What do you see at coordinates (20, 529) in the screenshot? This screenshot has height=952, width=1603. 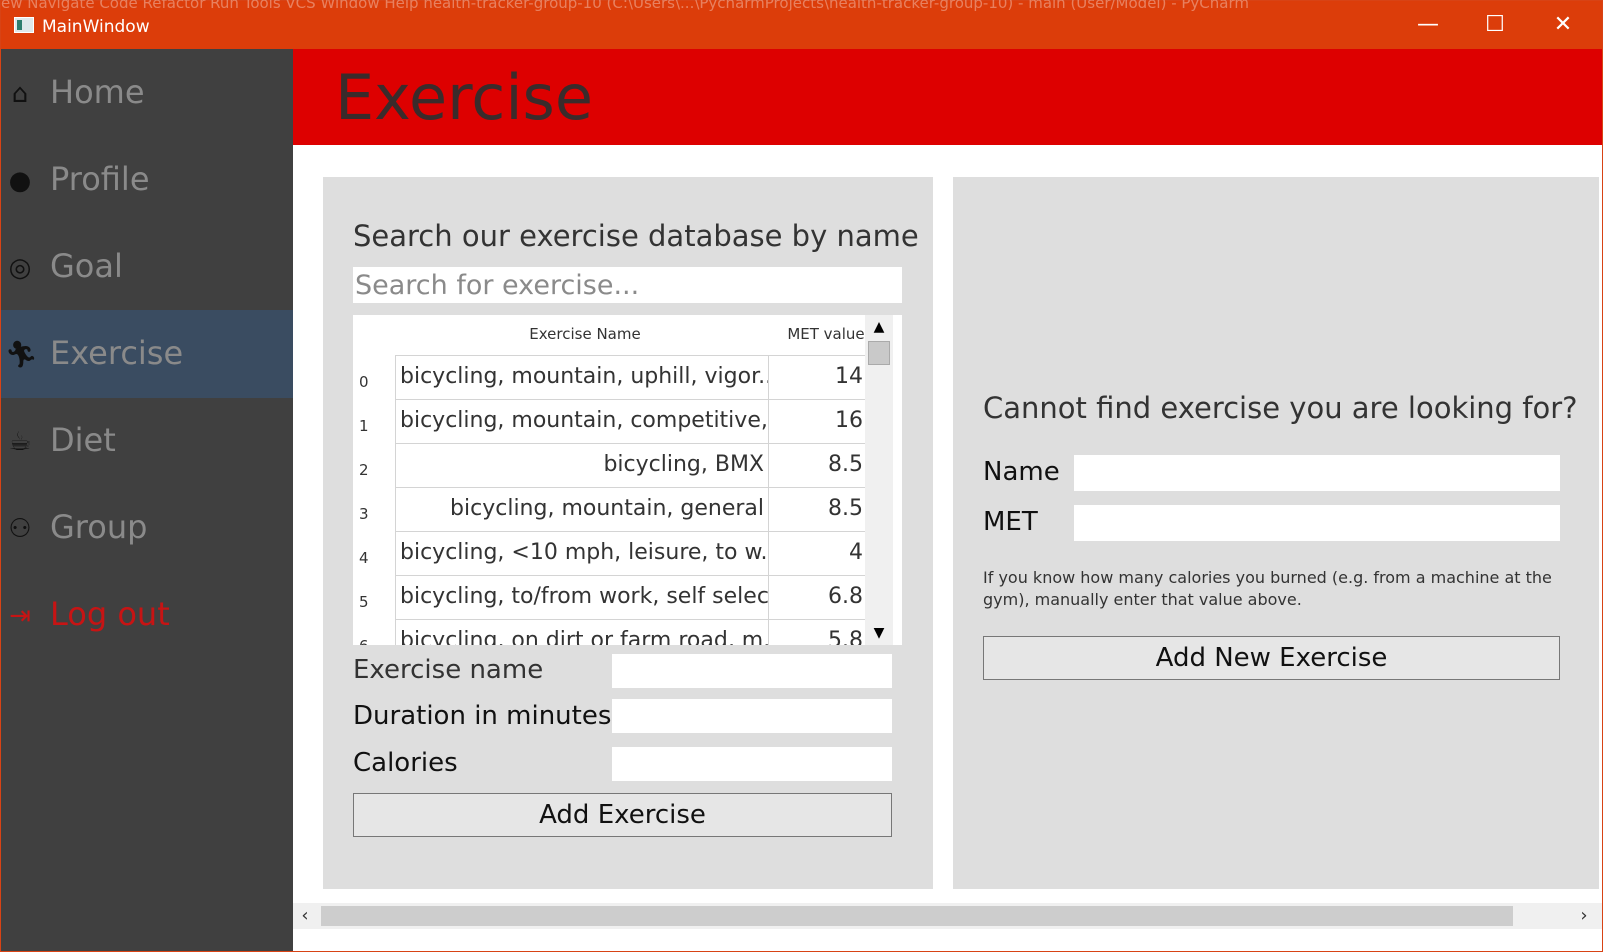 I see `group-icon: ⚇` at bounding box center [20, 529].